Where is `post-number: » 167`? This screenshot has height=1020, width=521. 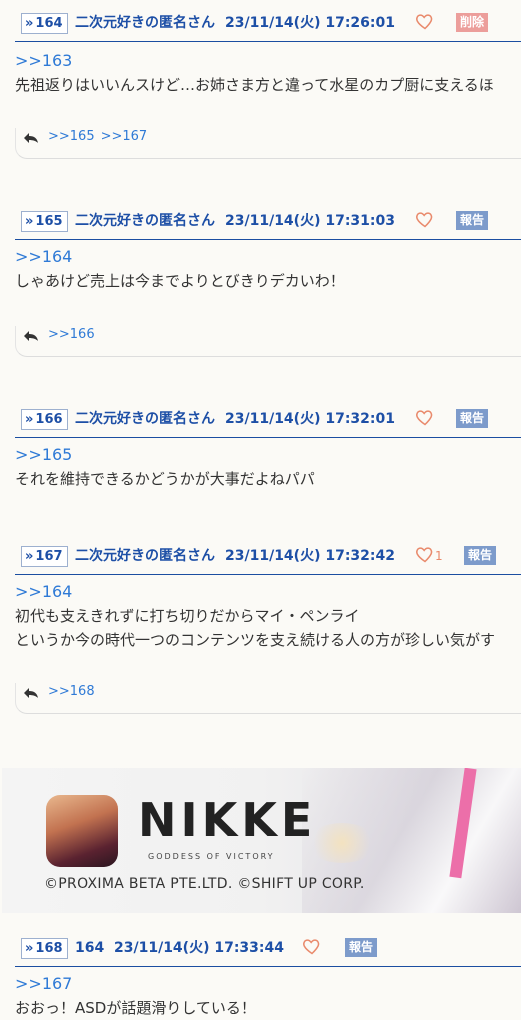
post-number: » 167 is located at coordinates (44, 556).